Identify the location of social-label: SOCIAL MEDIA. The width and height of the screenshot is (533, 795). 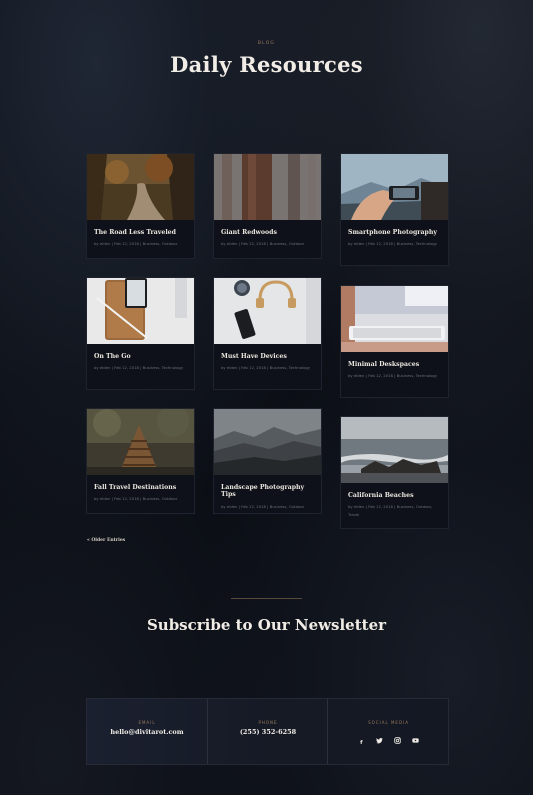
(388, 722).